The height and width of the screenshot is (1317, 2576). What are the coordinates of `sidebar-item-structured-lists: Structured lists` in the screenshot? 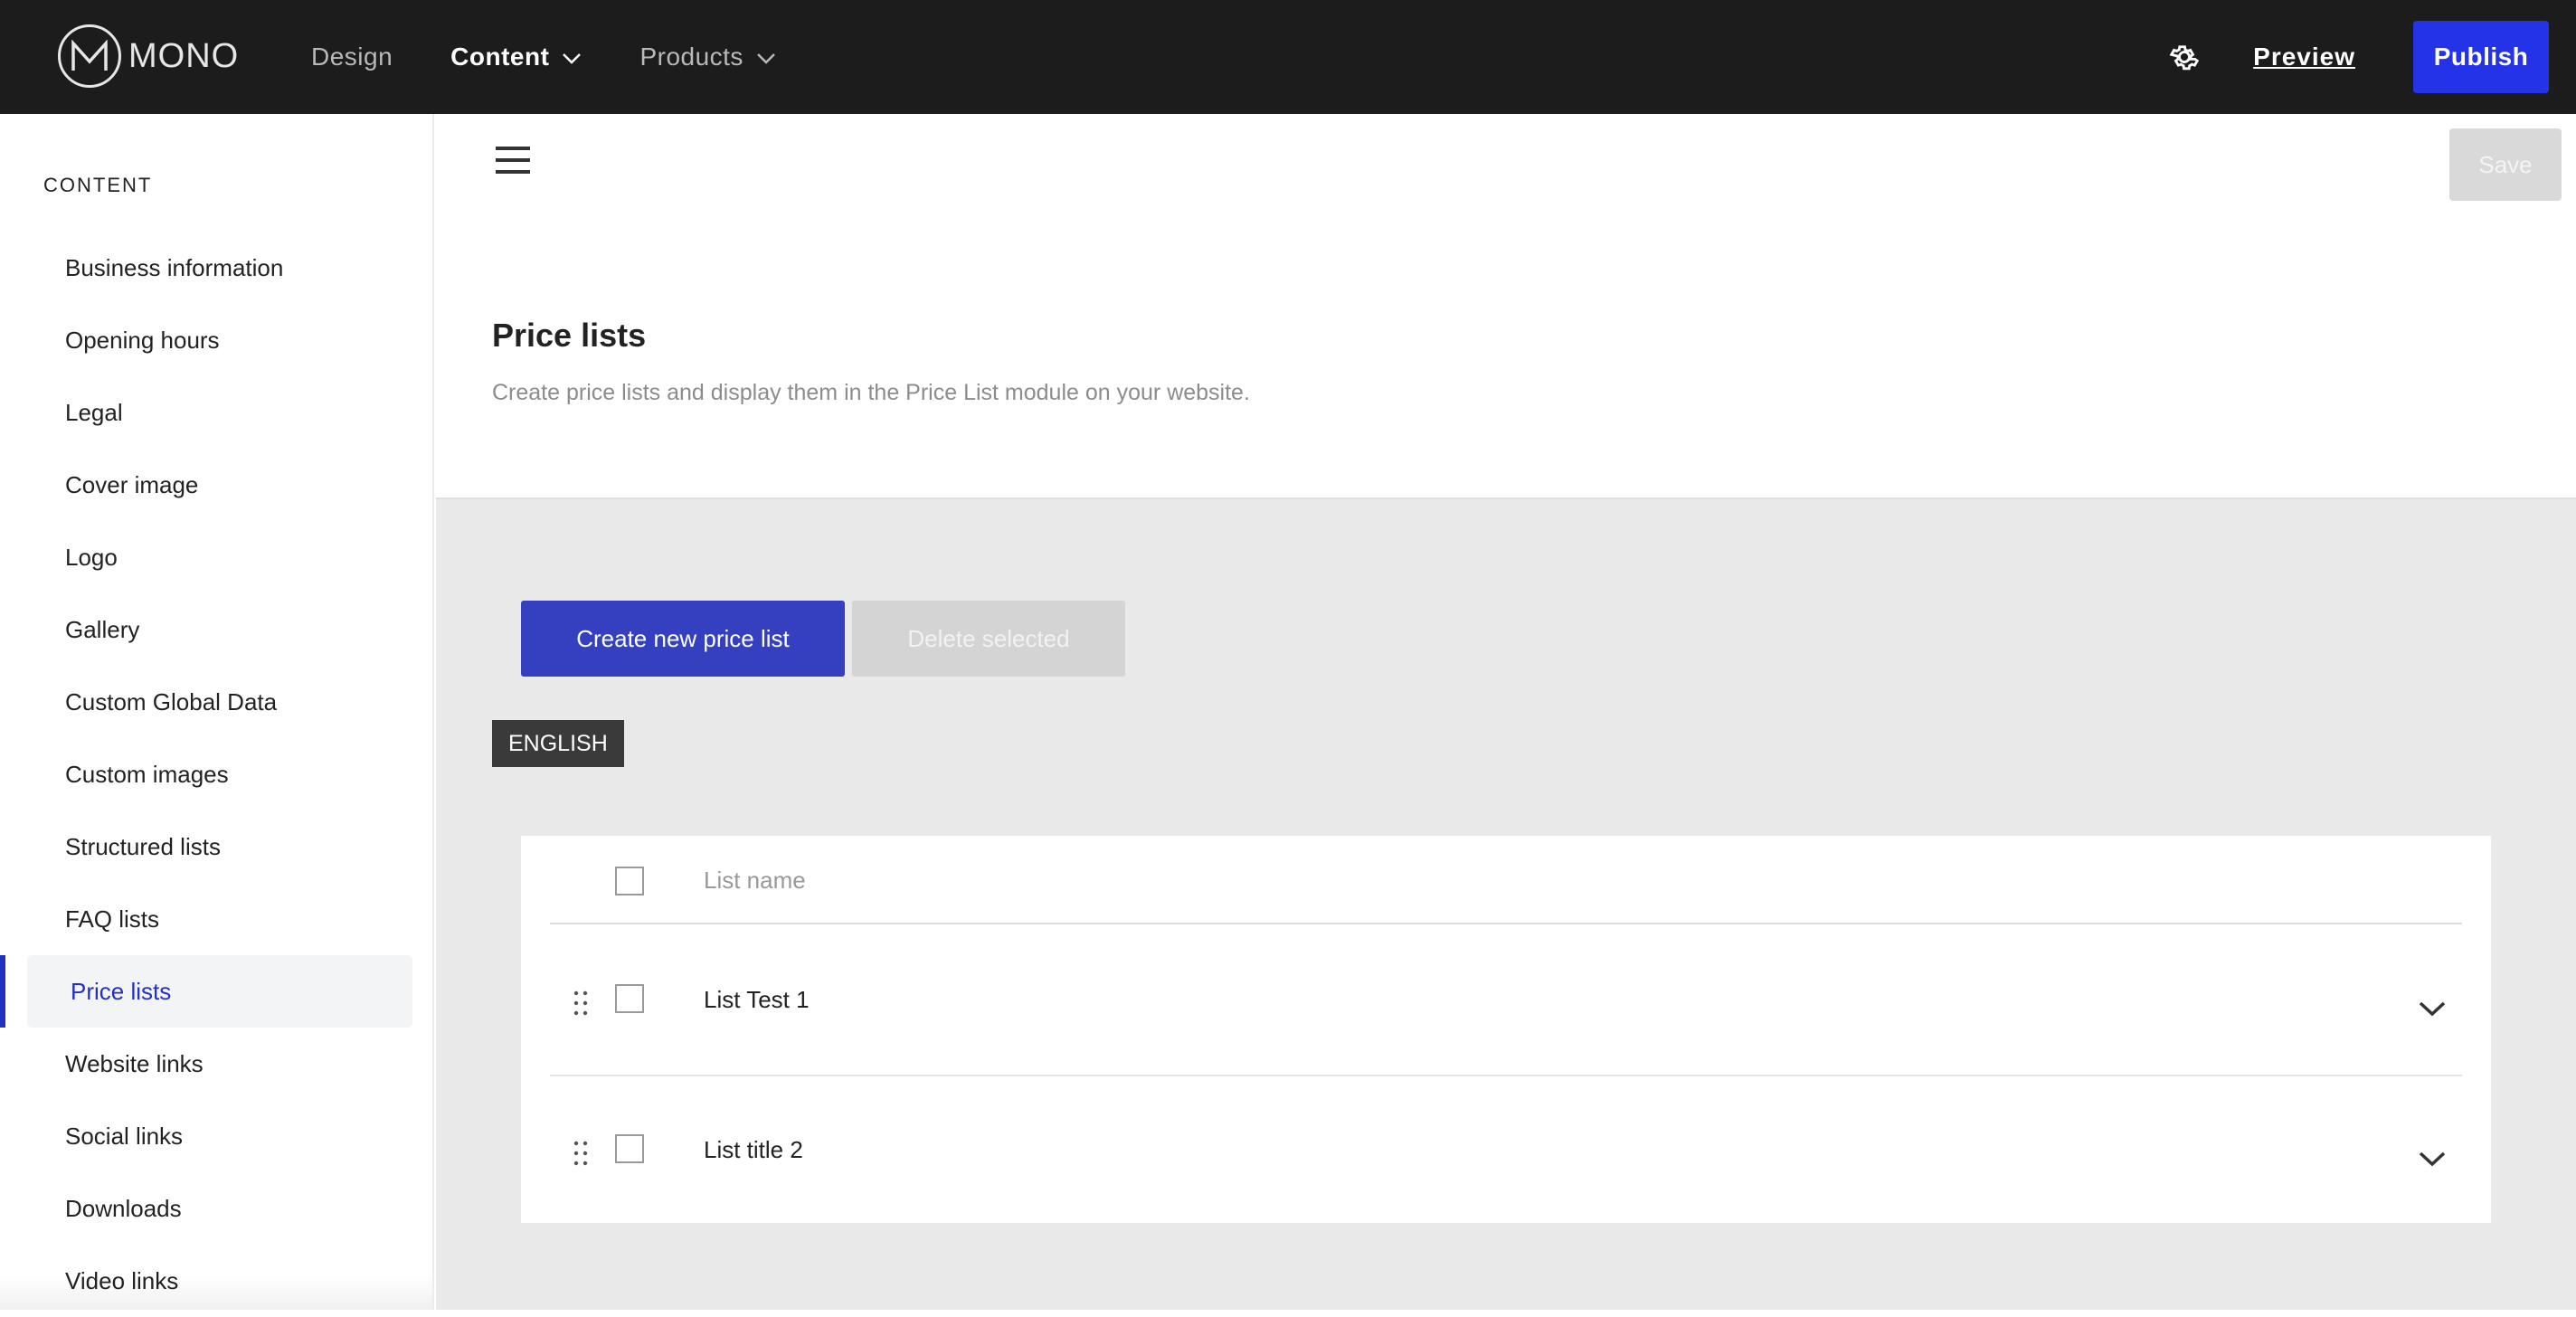 It's located at (217, 846).